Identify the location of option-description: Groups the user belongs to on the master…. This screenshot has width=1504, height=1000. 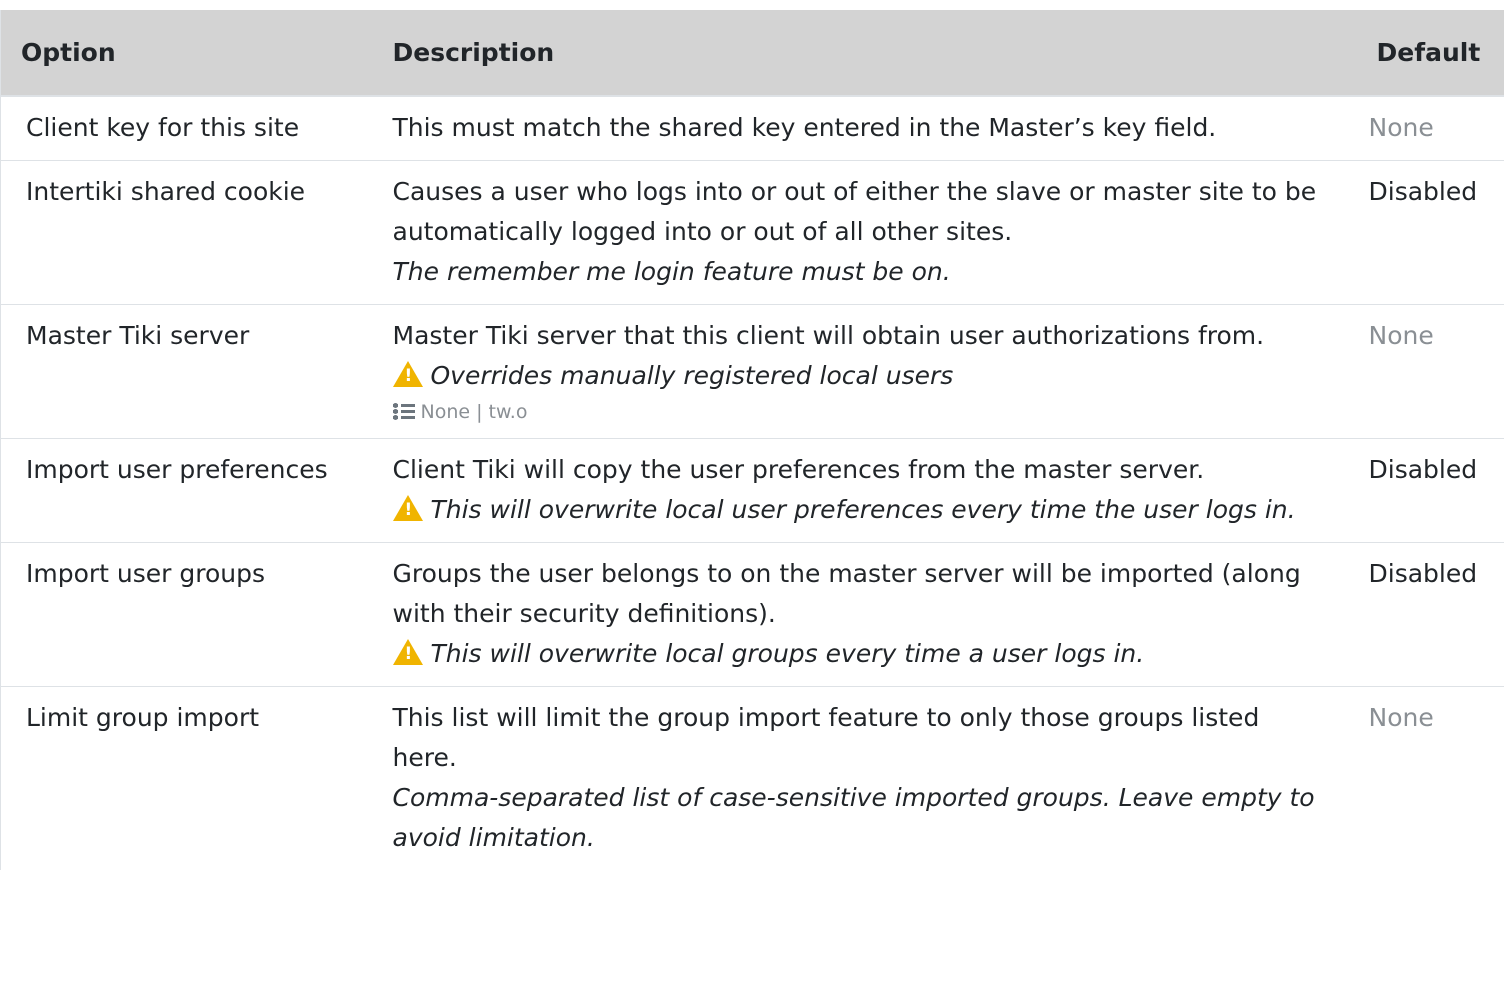
(846, 593).